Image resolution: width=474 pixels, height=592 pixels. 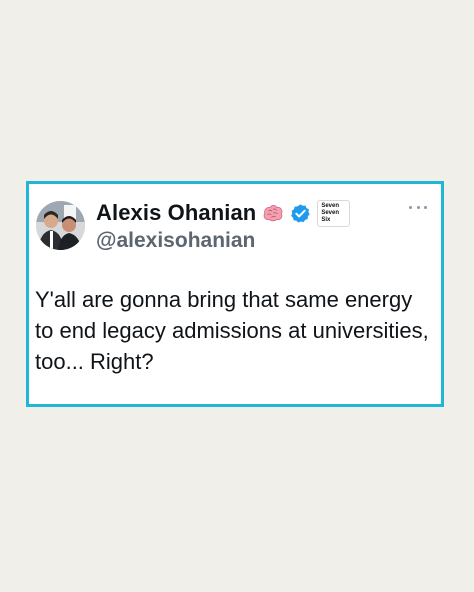 I want to click on more-horizontal-icon, so click(x=418, y=207).